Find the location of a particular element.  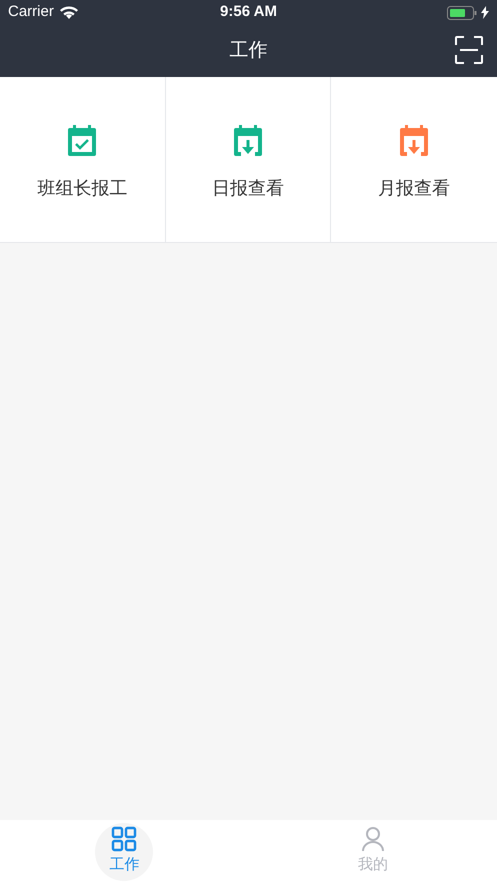

nav-title: 工作 is located at coordinates (249, 50).